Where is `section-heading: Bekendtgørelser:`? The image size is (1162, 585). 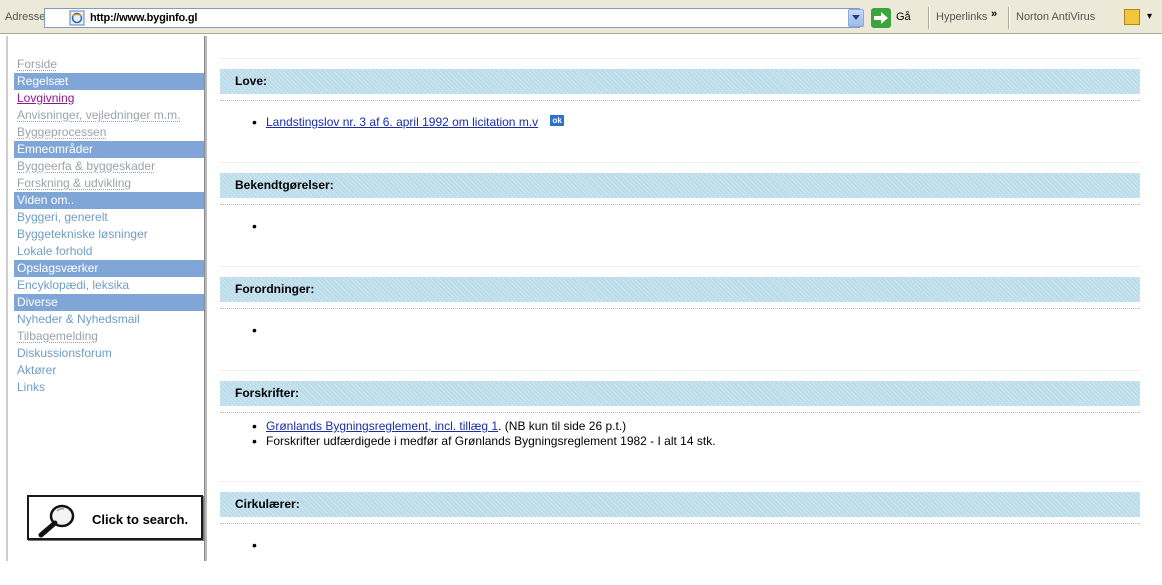
section-heading: Bekendtgørelser: is located at coordinates (680, 185).